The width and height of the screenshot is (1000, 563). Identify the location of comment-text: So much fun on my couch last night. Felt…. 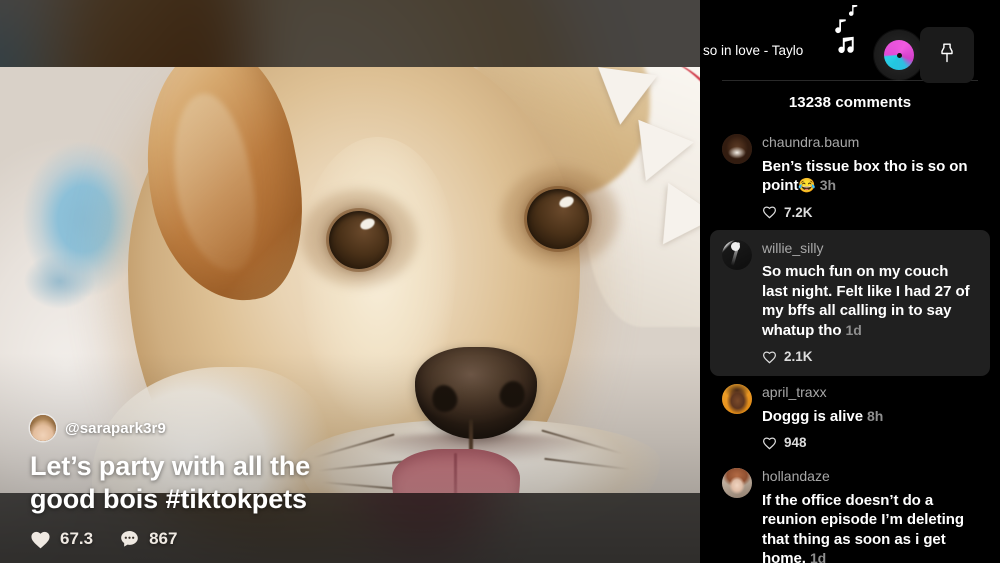
(870, 301).